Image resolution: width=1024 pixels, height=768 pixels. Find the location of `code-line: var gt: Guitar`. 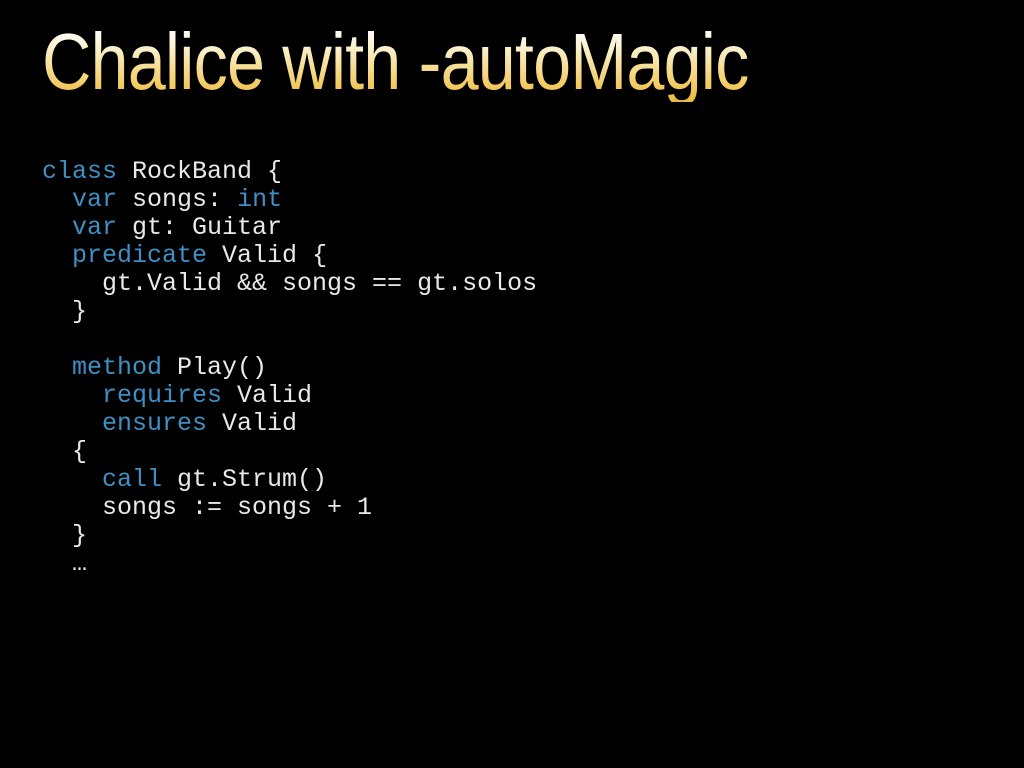

code-line: var gt: Guitar is located at coordinates (289, 228).